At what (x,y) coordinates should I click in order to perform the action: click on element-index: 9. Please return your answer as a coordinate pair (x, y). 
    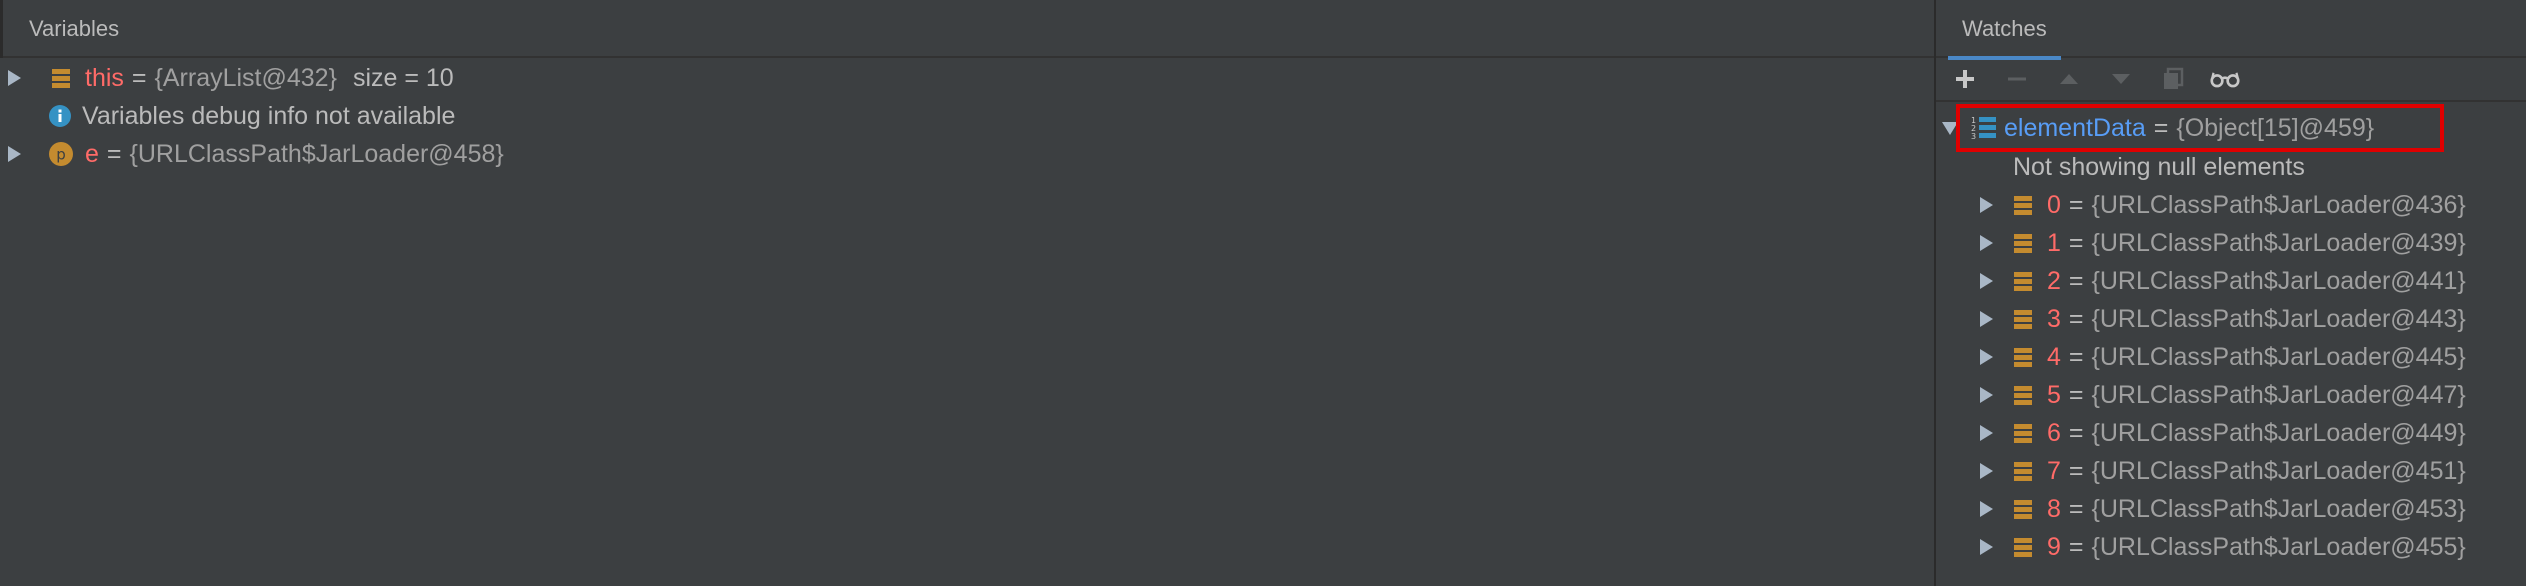
    Looking at the image, I should click on (2054, 546).